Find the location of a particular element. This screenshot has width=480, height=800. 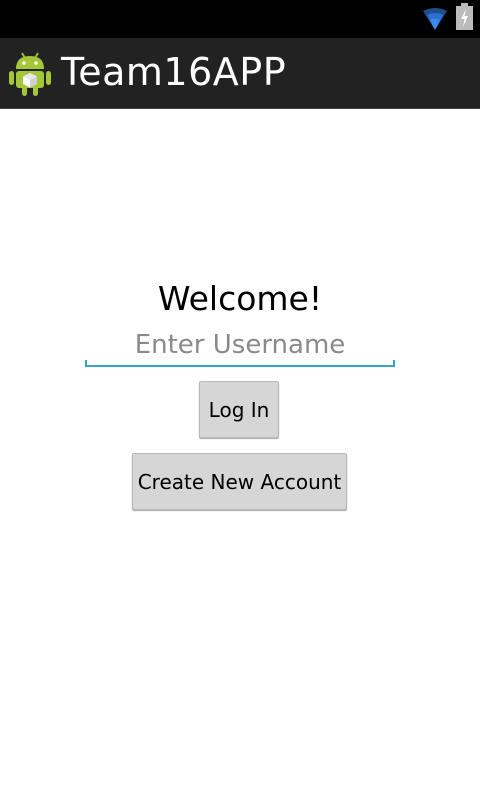

status-bar is located at coordinates (240, 19).